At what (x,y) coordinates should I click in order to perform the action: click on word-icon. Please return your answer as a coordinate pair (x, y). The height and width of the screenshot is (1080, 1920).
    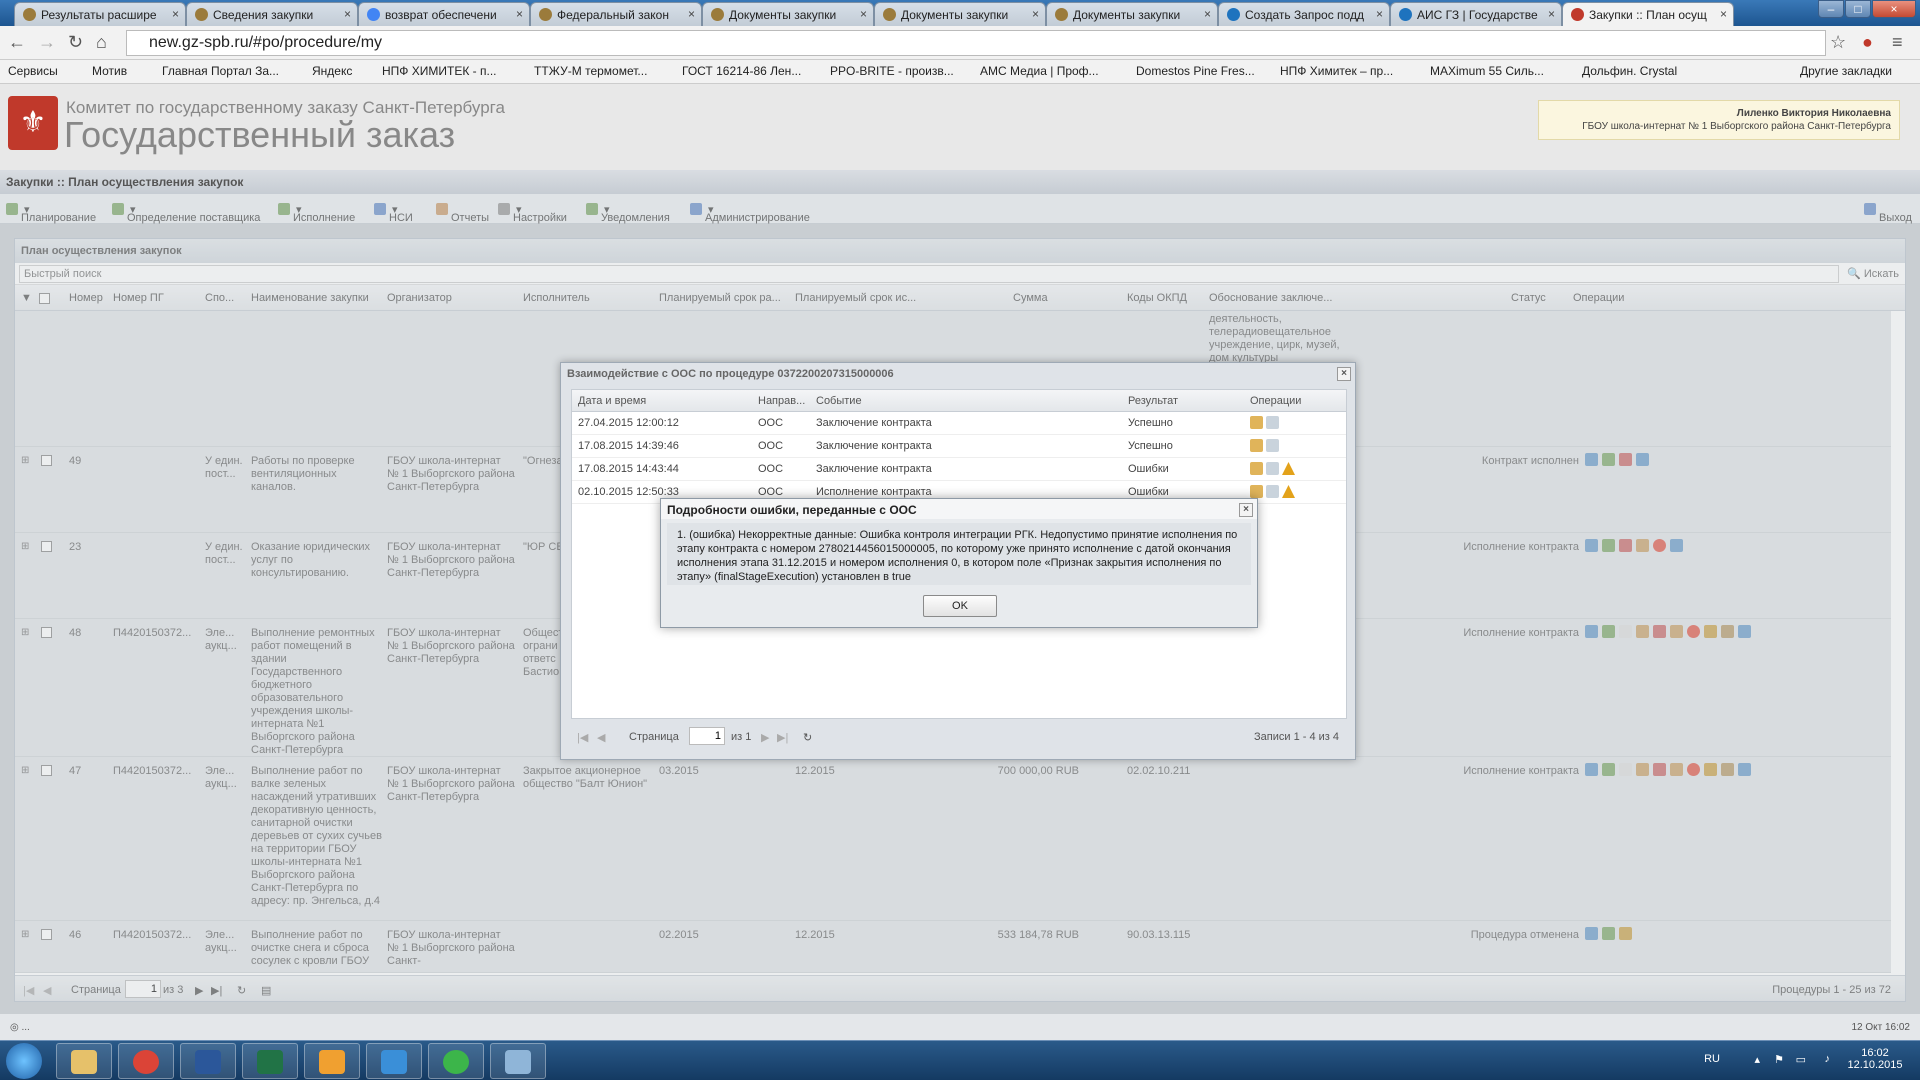
    Looking at the image, I should click on (208, 1062).